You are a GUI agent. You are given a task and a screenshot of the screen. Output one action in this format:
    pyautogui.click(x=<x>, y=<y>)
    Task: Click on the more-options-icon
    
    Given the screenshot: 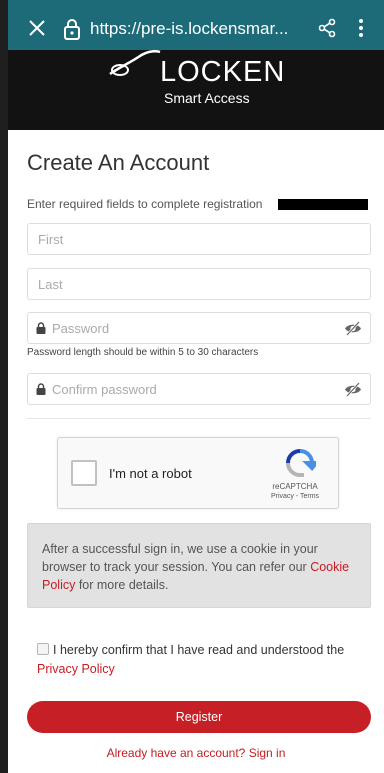 What is the action you would take?
    pyautogui.click(x=361, y=28)
    